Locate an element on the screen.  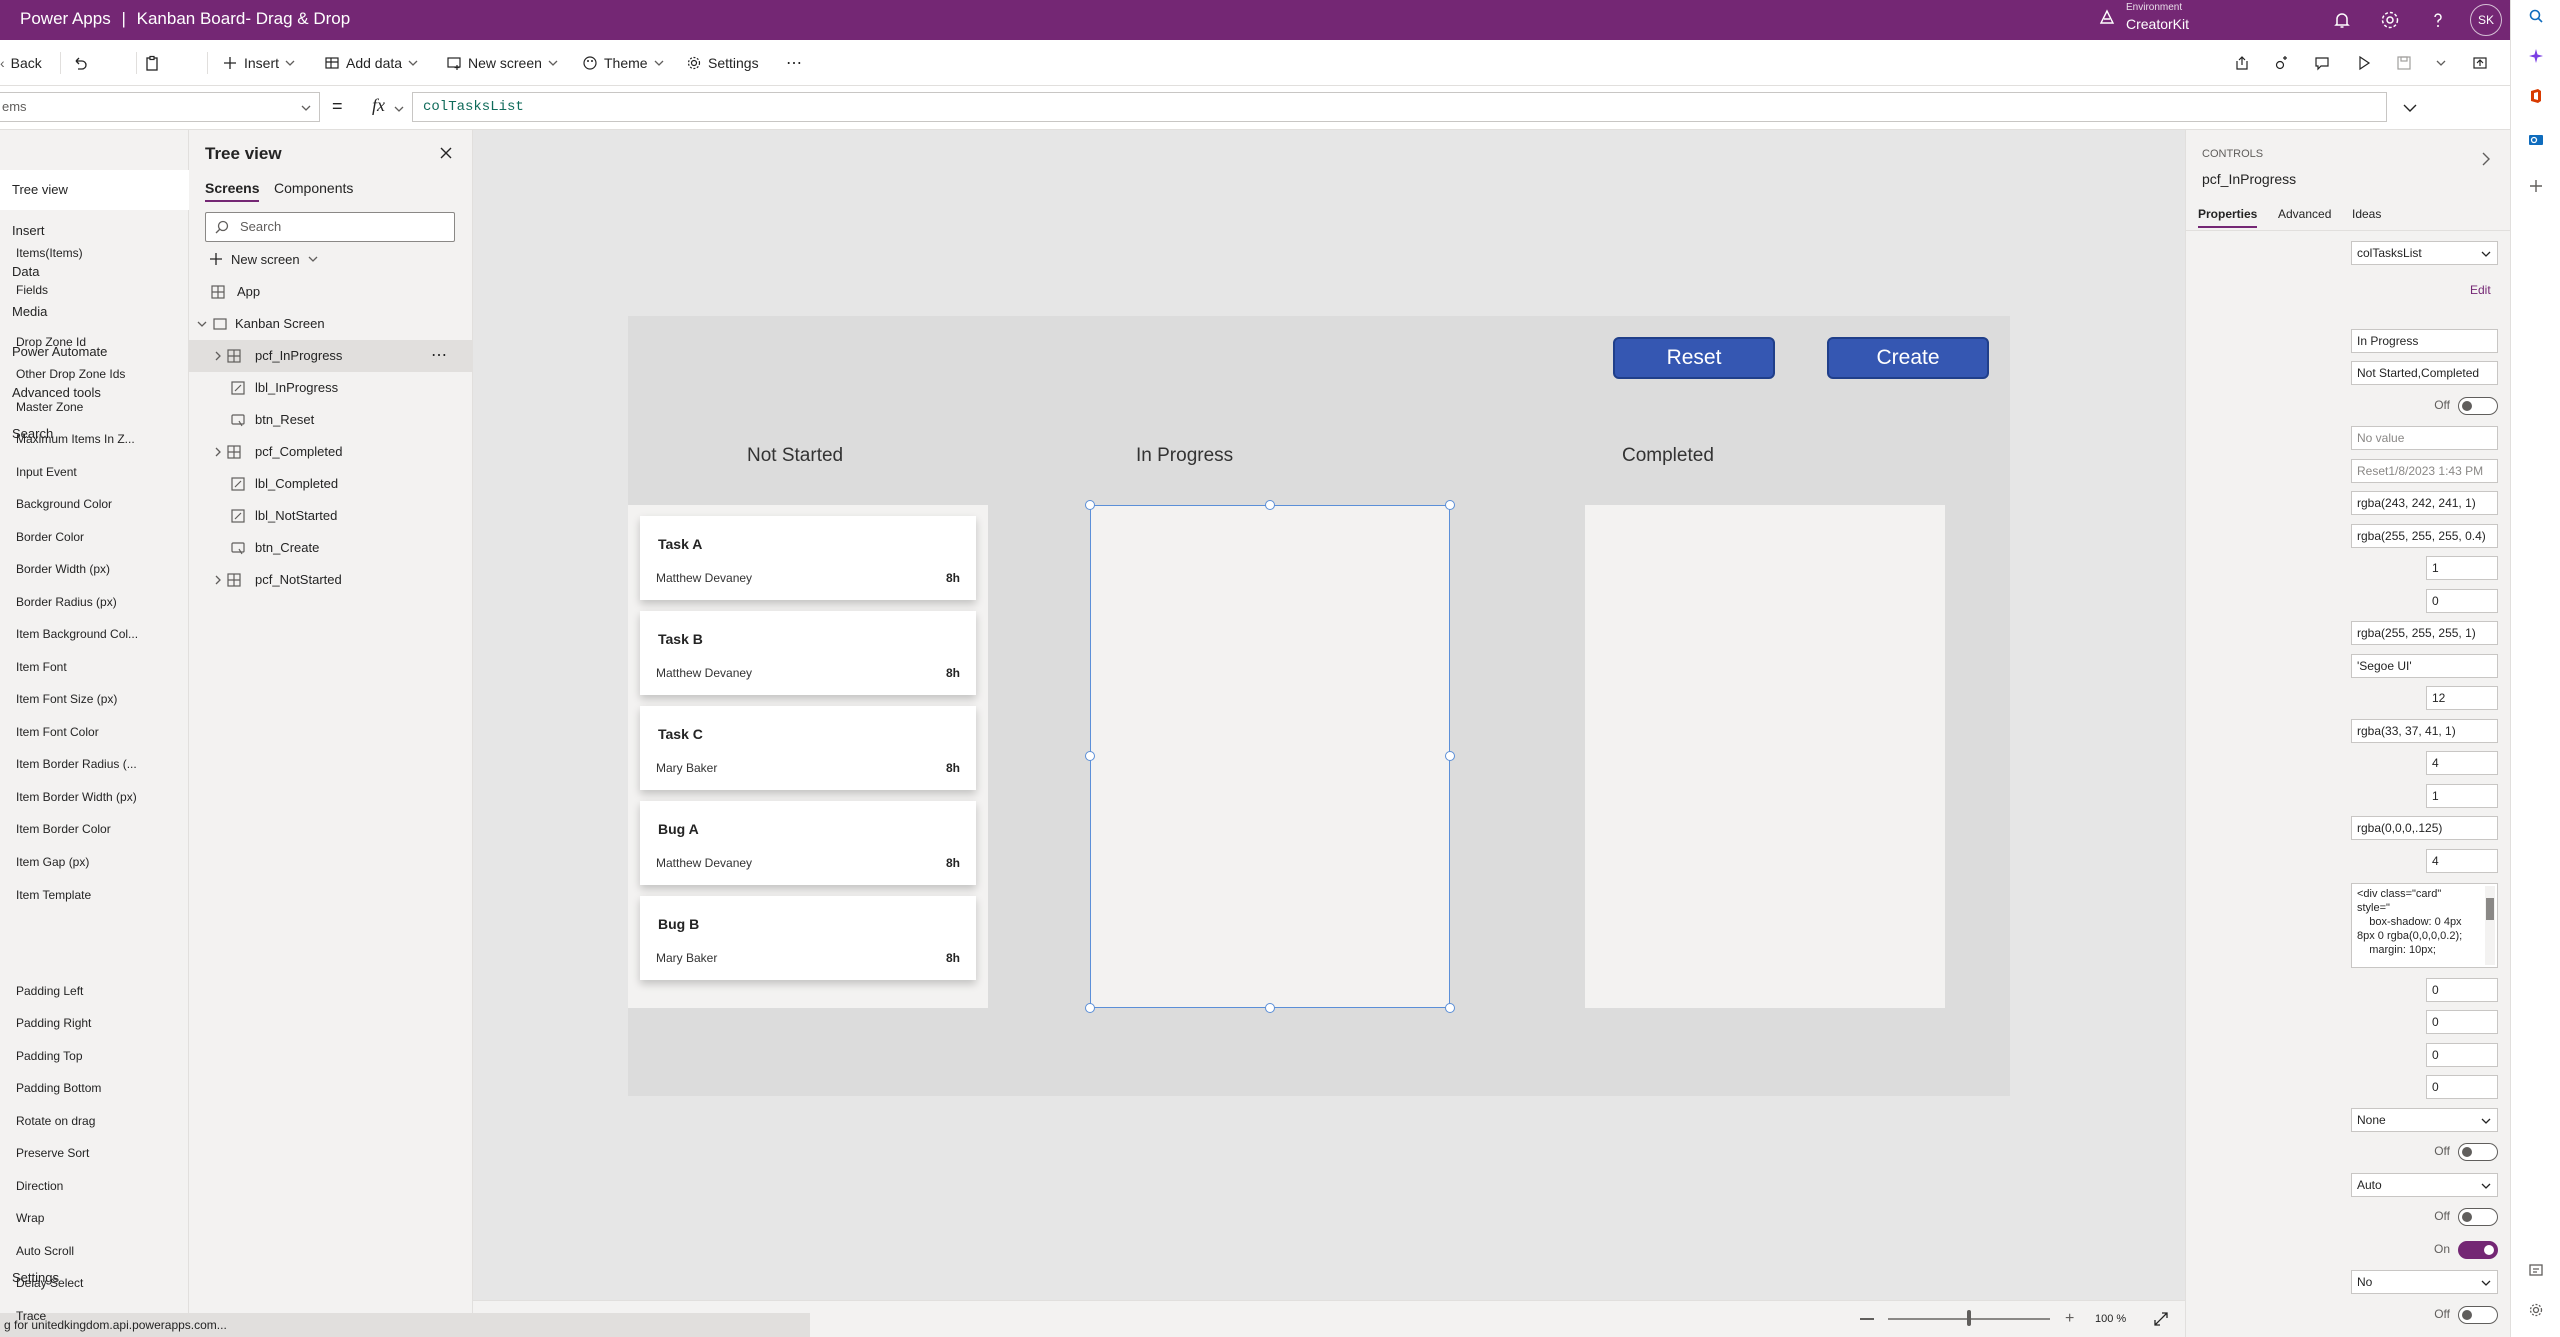
settings-gear-icon is located at coordinates (2390, 20).